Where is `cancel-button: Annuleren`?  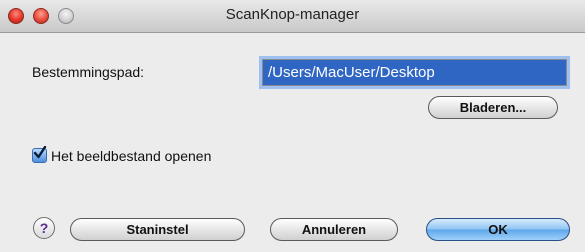
cancel-button: Annuleren is located at coordinates (334, 229).